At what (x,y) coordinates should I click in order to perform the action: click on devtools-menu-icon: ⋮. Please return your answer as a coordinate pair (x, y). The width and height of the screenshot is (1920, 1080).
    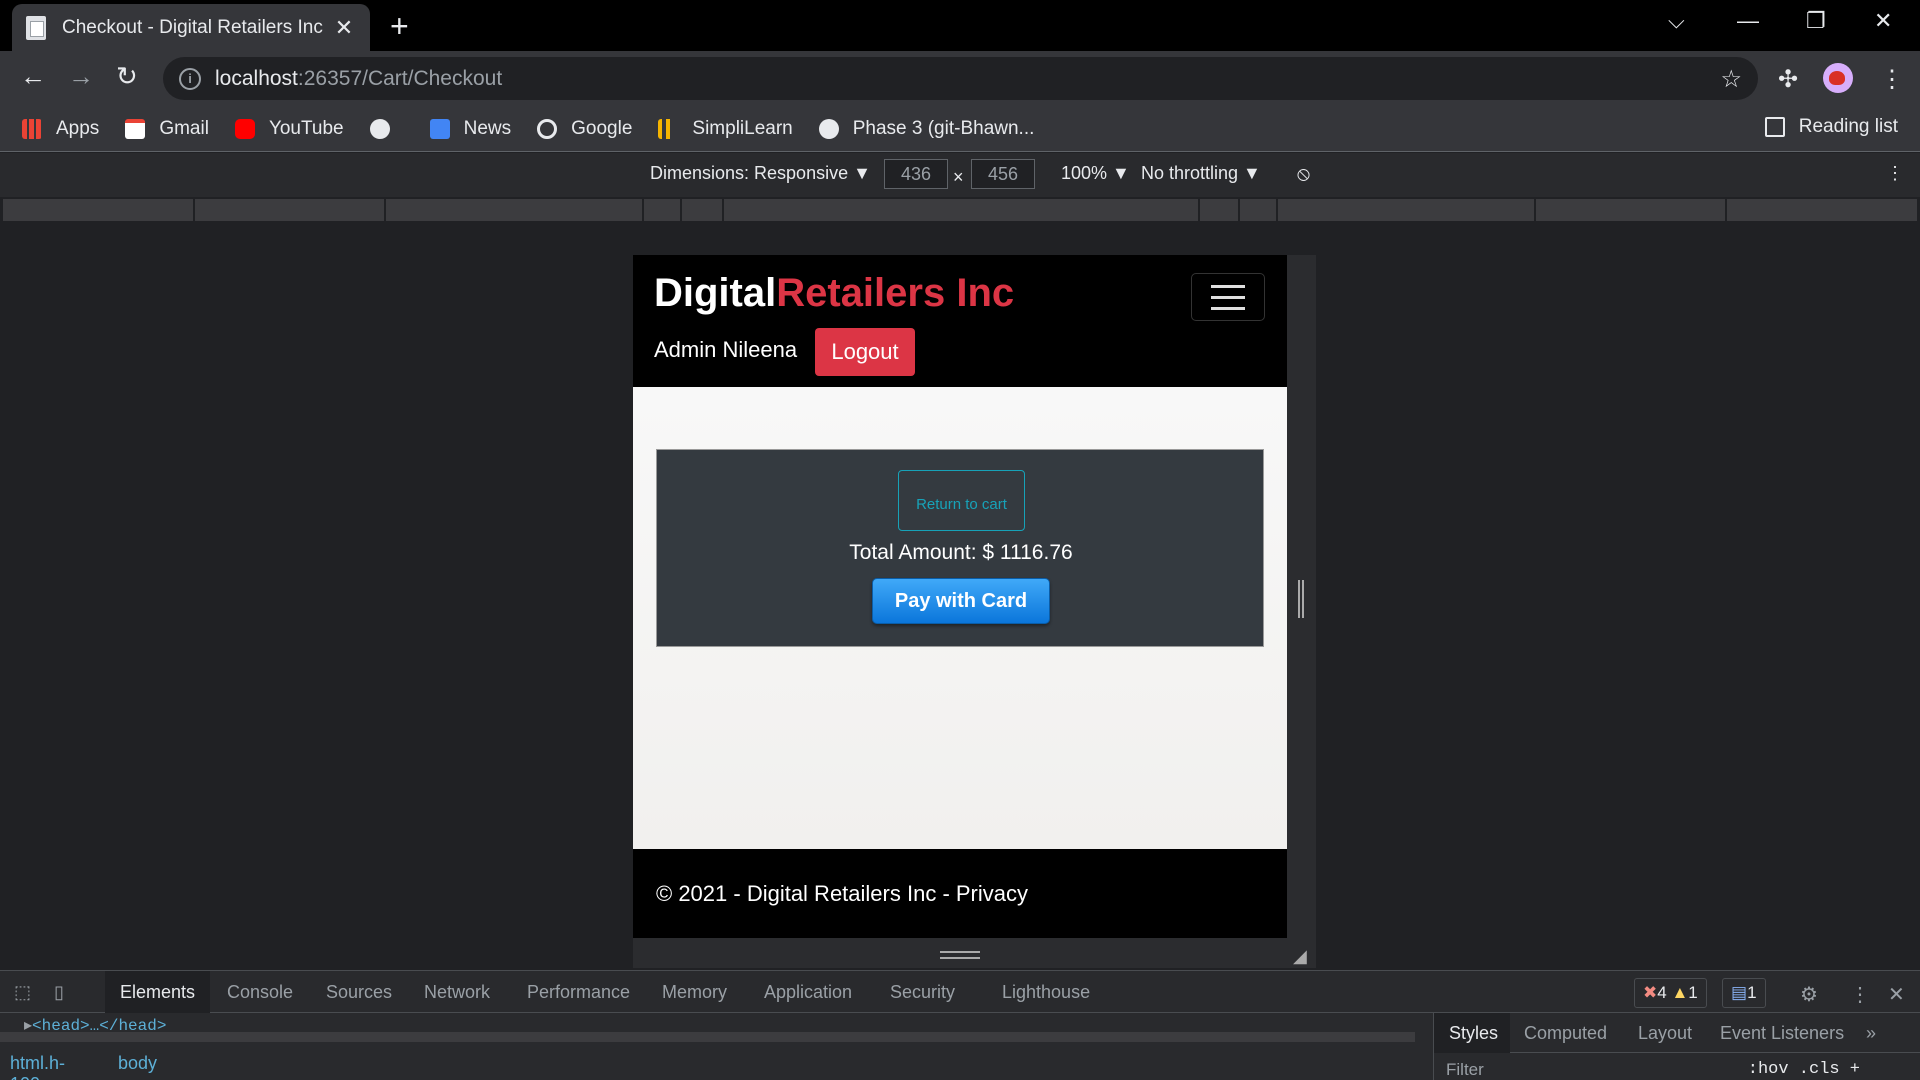
    Looking at the image, I should click on (1860, 994).